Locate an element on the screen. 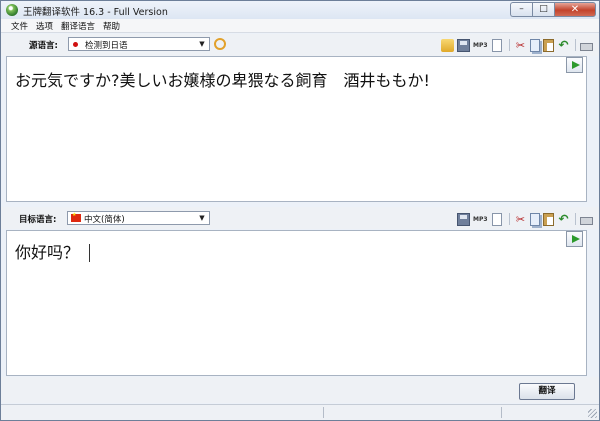 Image resolution: width=600 pixels, height=421 pixels. menu-help: 帮助 is located at coordinates (111, 25).